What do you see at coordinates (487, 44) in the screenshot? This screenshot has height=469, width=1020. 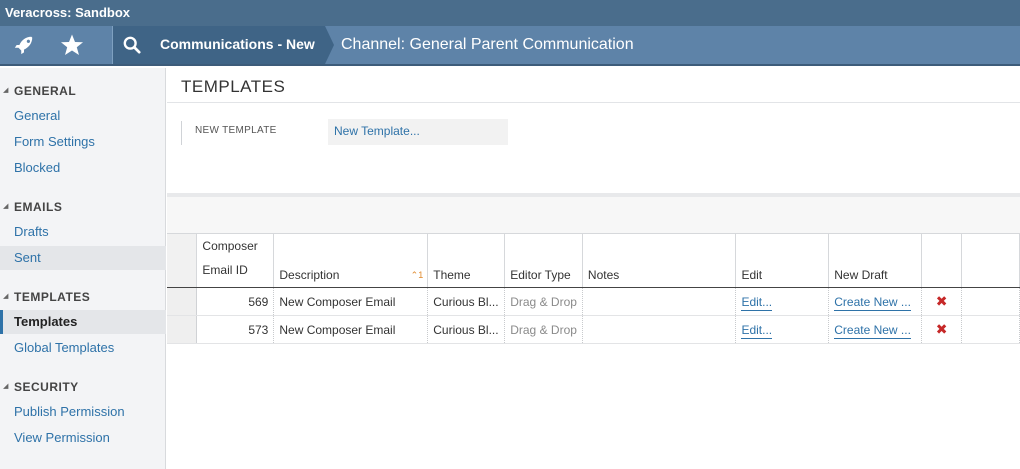 I see `channel-title: Channel: General Parent Communication` at bounding box center [487, 44].